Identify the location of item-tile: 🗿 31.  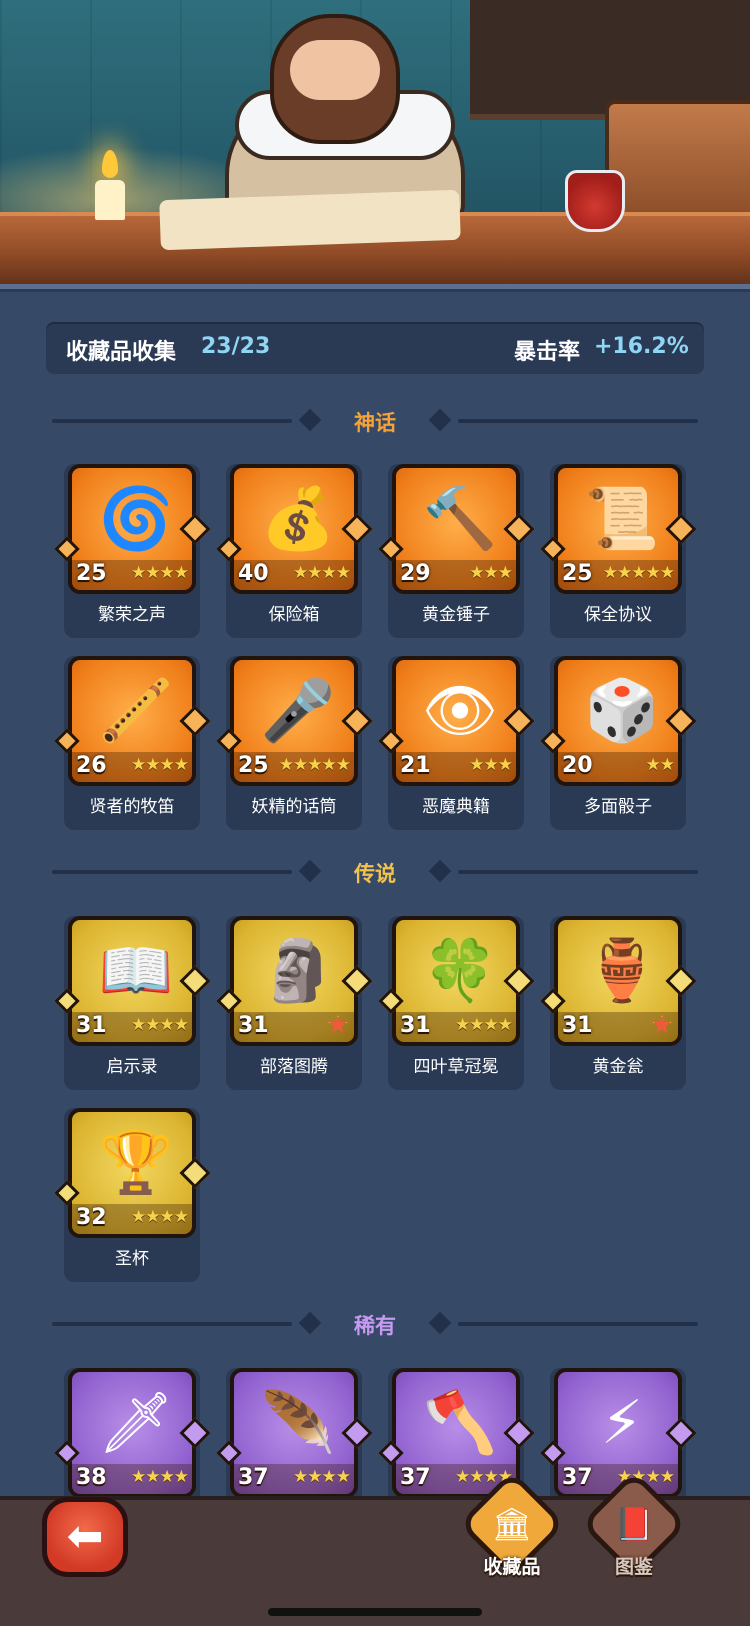
(294, 981).